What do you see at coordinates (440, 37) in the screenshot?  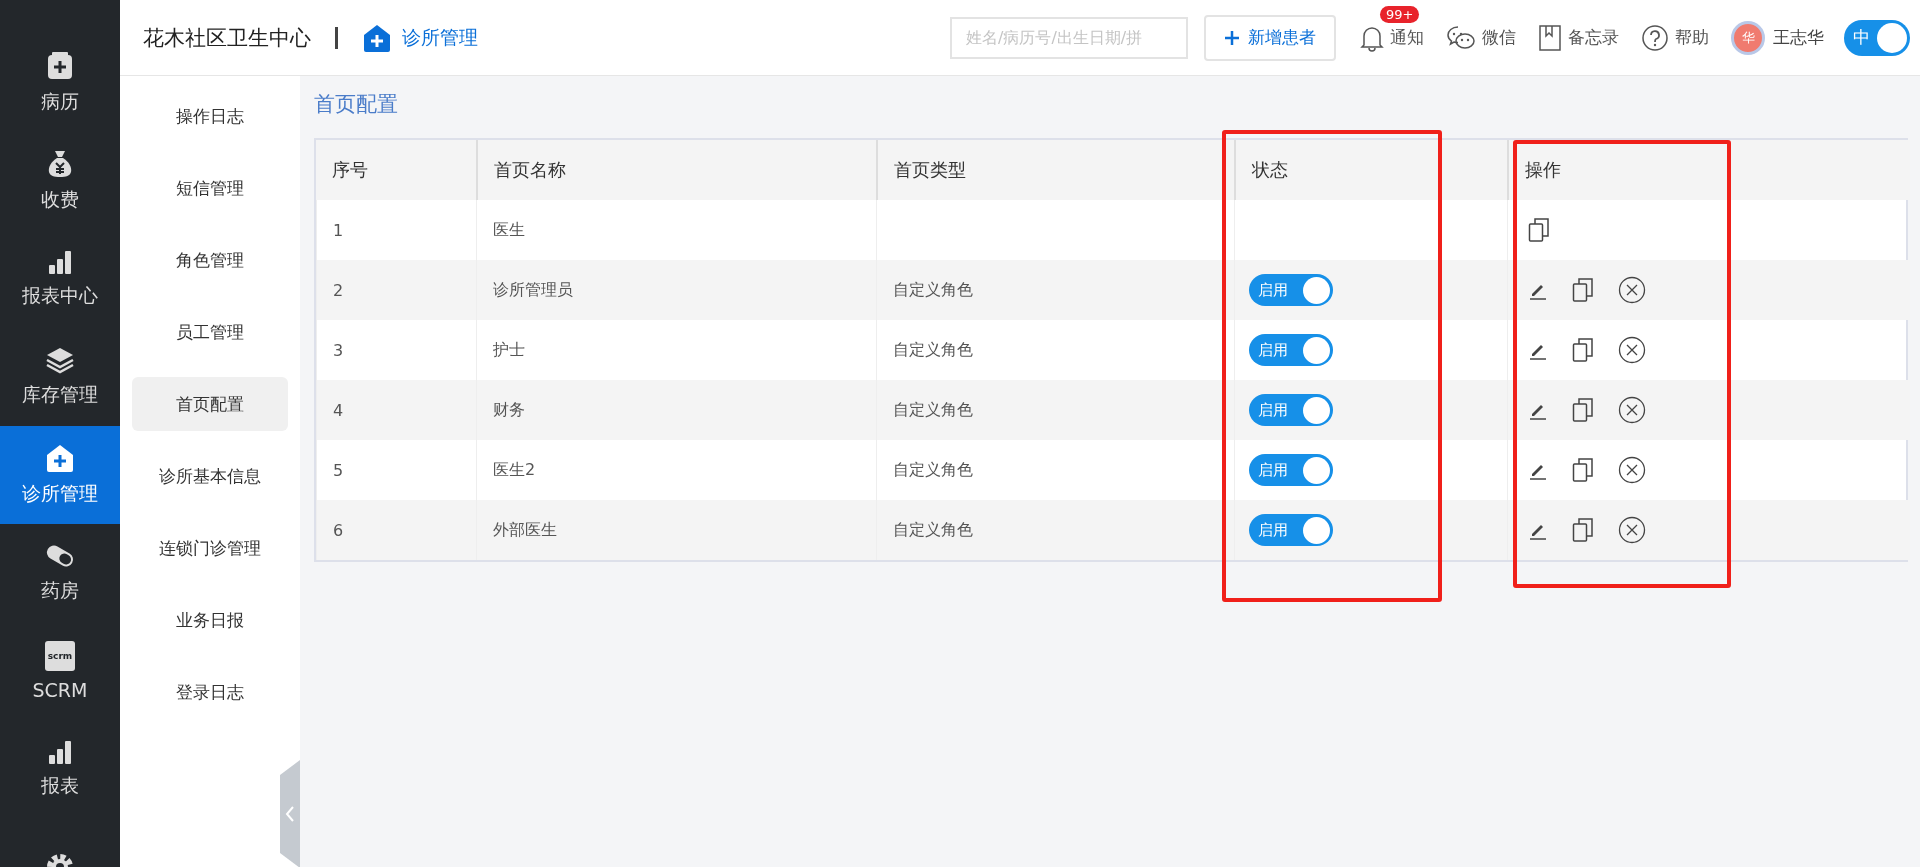 I see `module-title: 诊所管理` at bounding box center [440, 37].